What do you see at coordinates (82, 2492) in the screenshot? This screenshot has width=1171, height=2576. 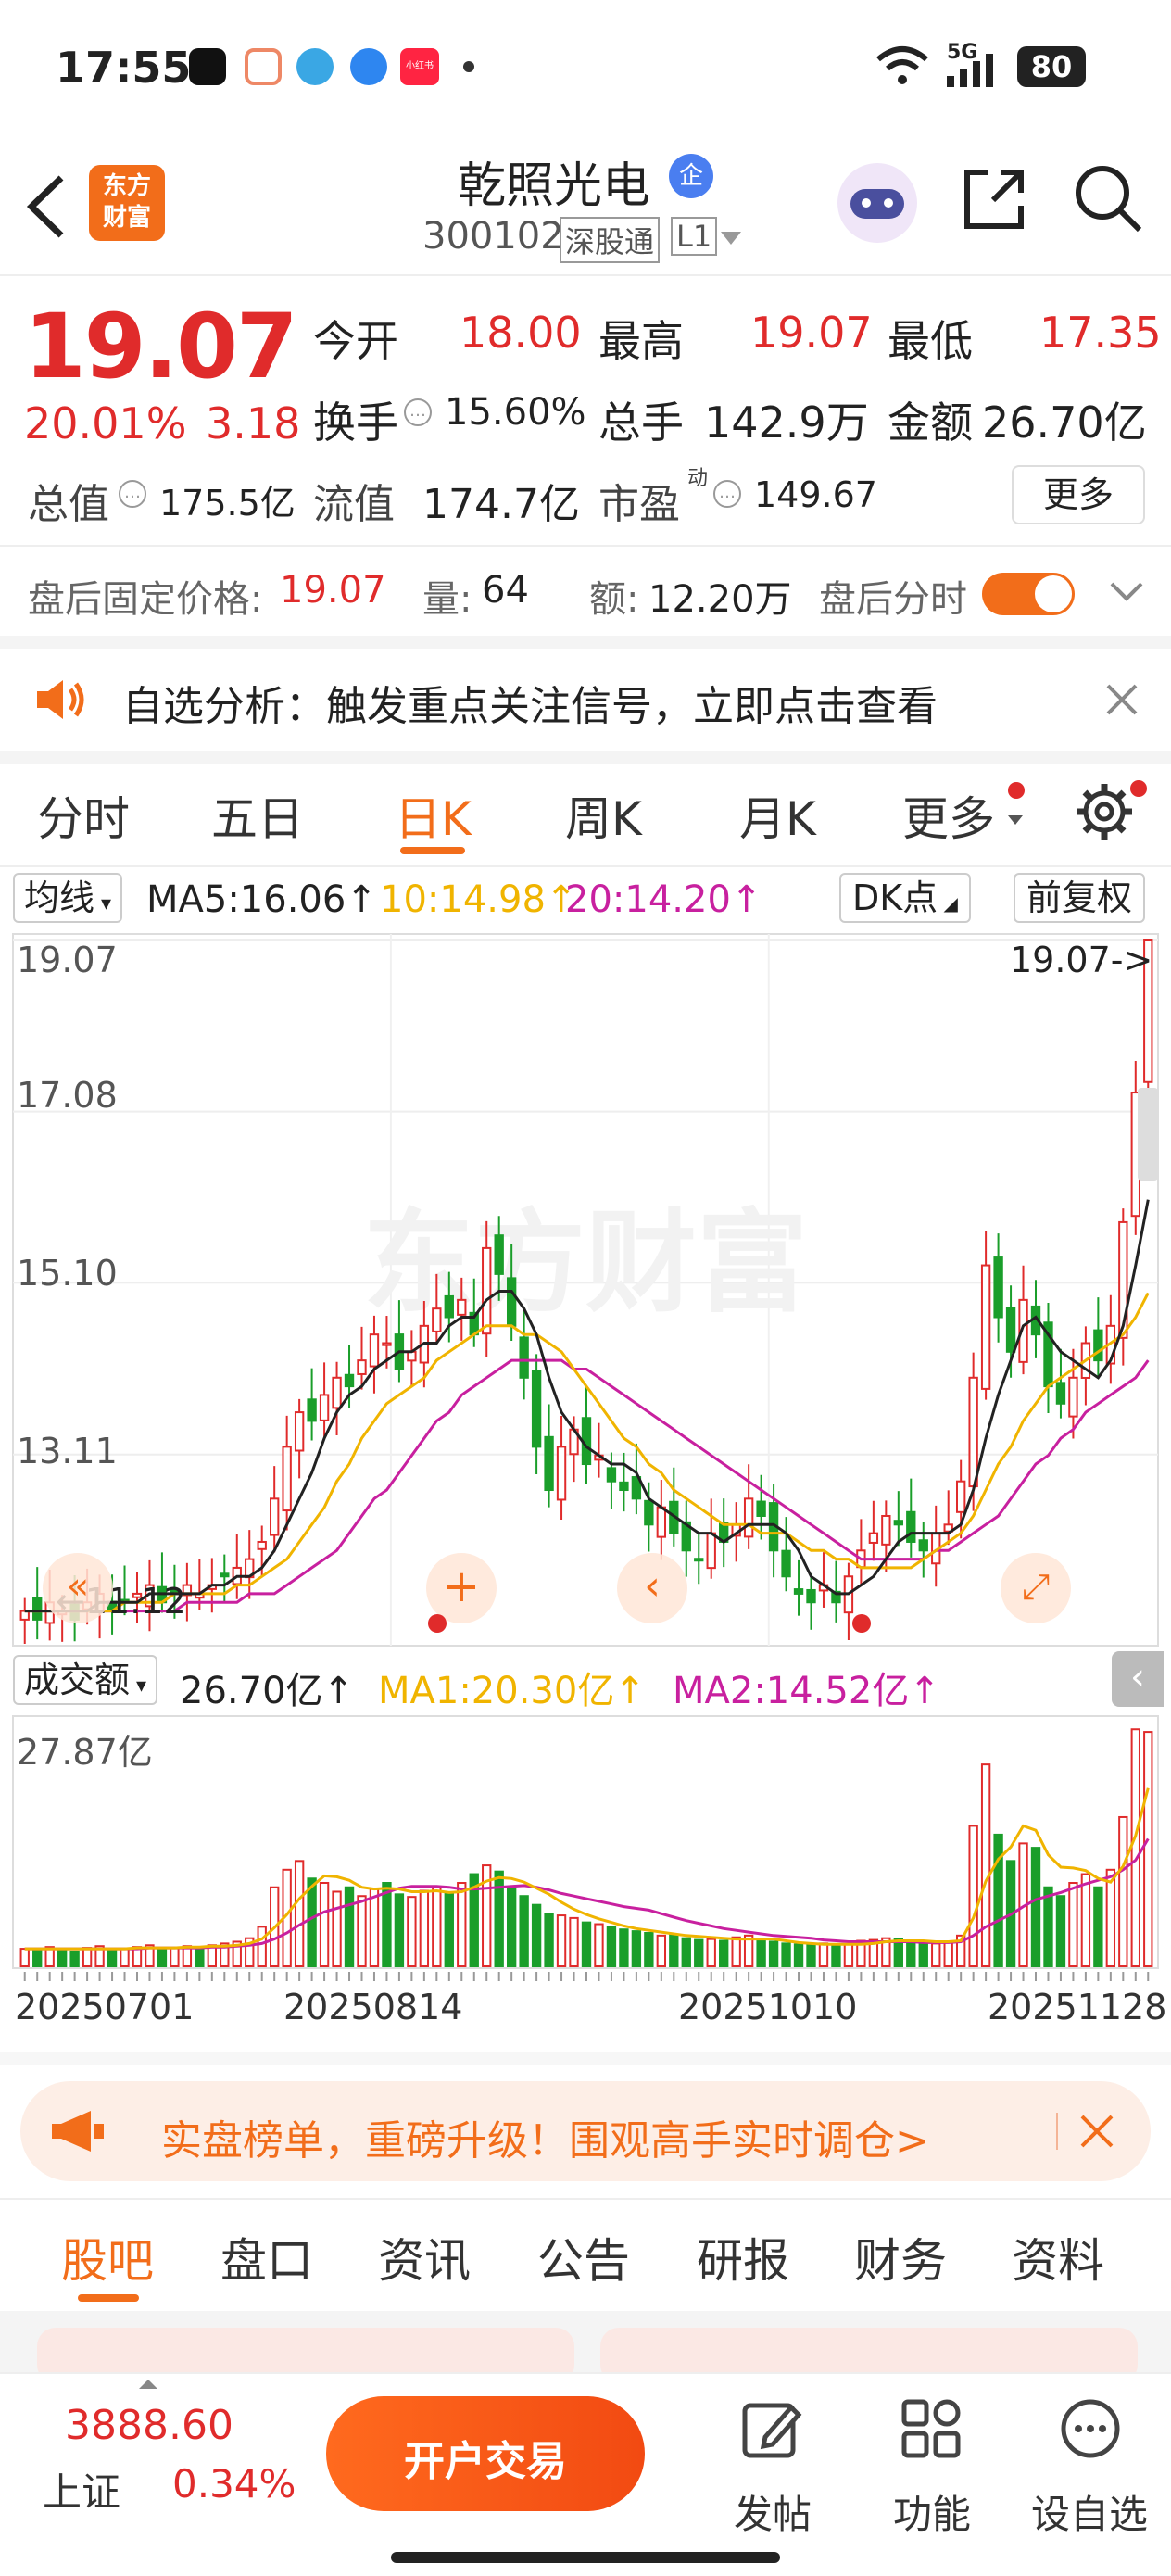 I see `index-name: 上证` at bounding box center [82, 2492].